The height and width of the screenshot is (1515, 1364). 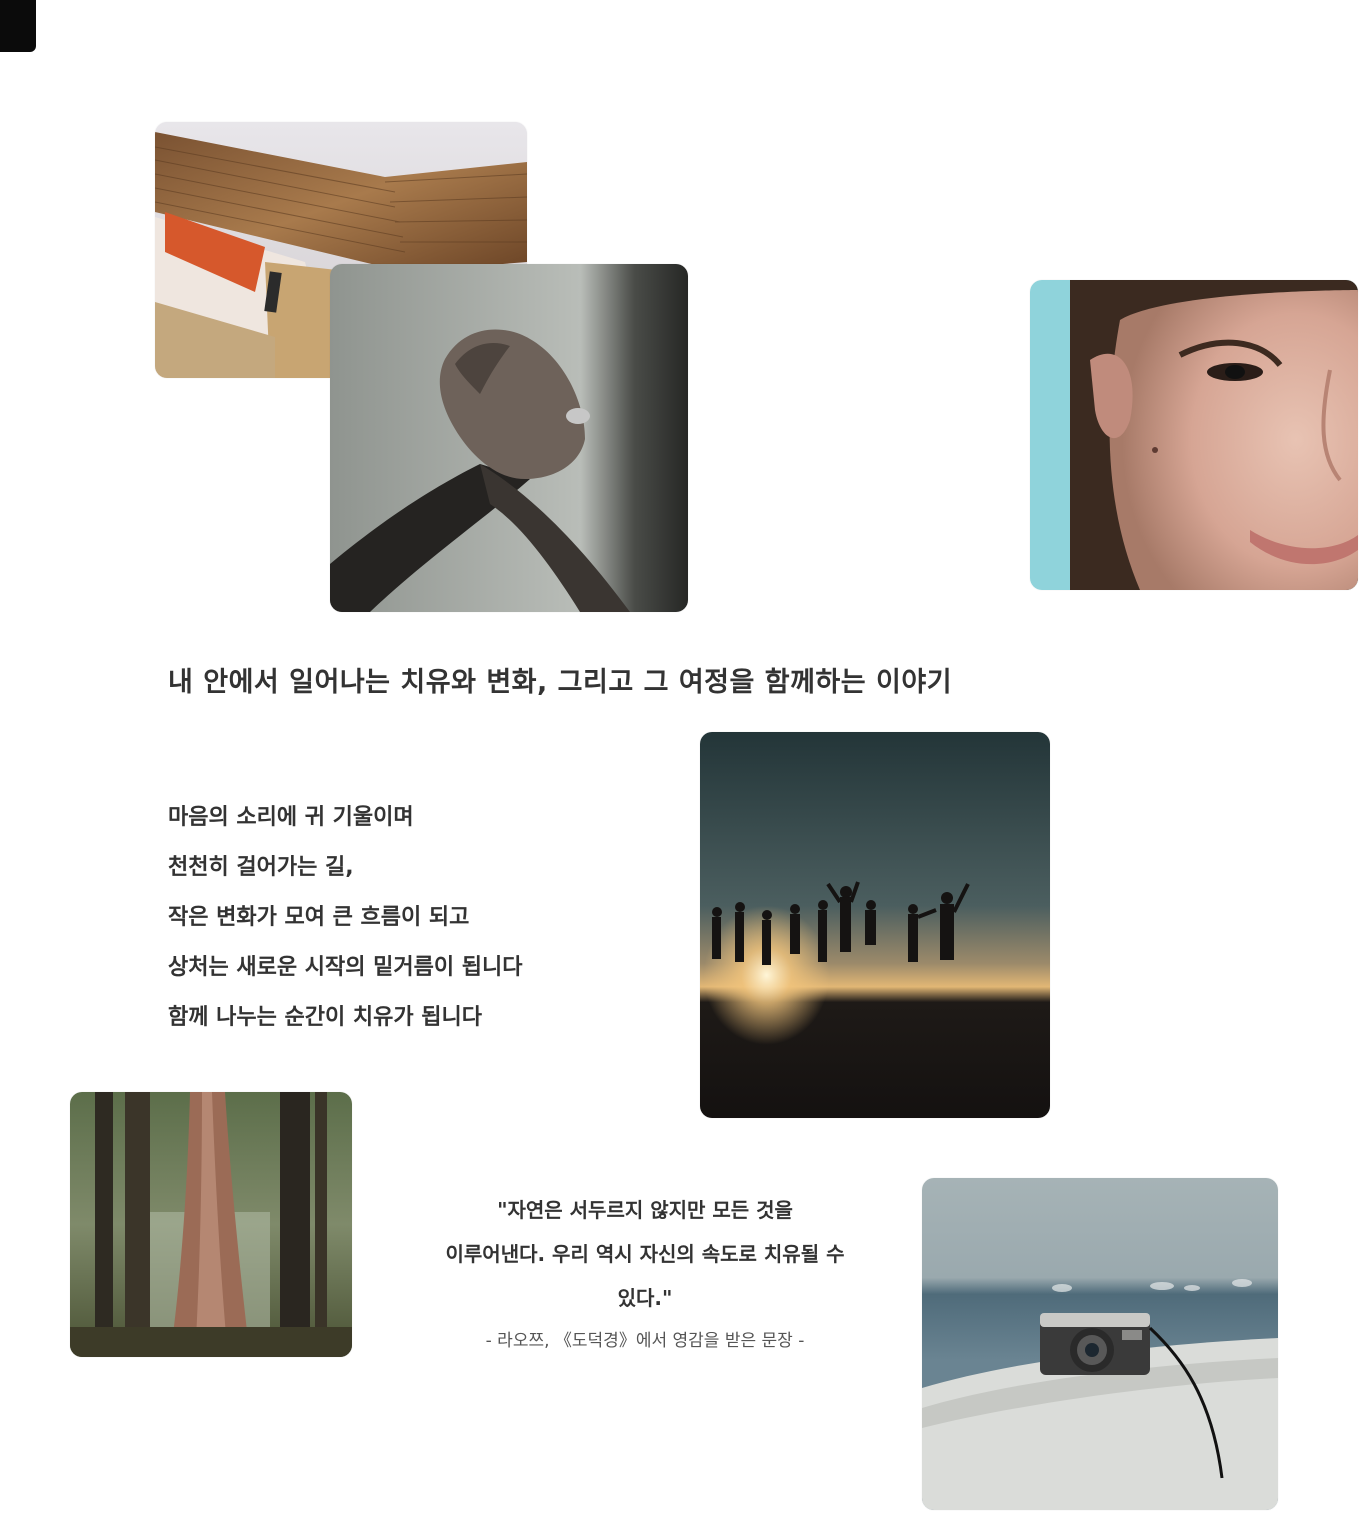 I want to click on paragraph-line: 작은 변화가 모여 큰 흐름이 되고, so click(x=319, y=917).